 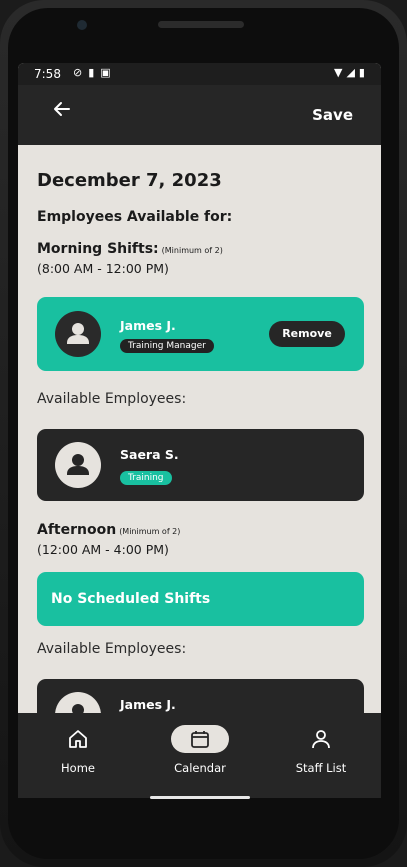 What do you see at coordinates (78, 755) in the screenshot?
I see `nav-home: Home` at bounding box center [78, 755].